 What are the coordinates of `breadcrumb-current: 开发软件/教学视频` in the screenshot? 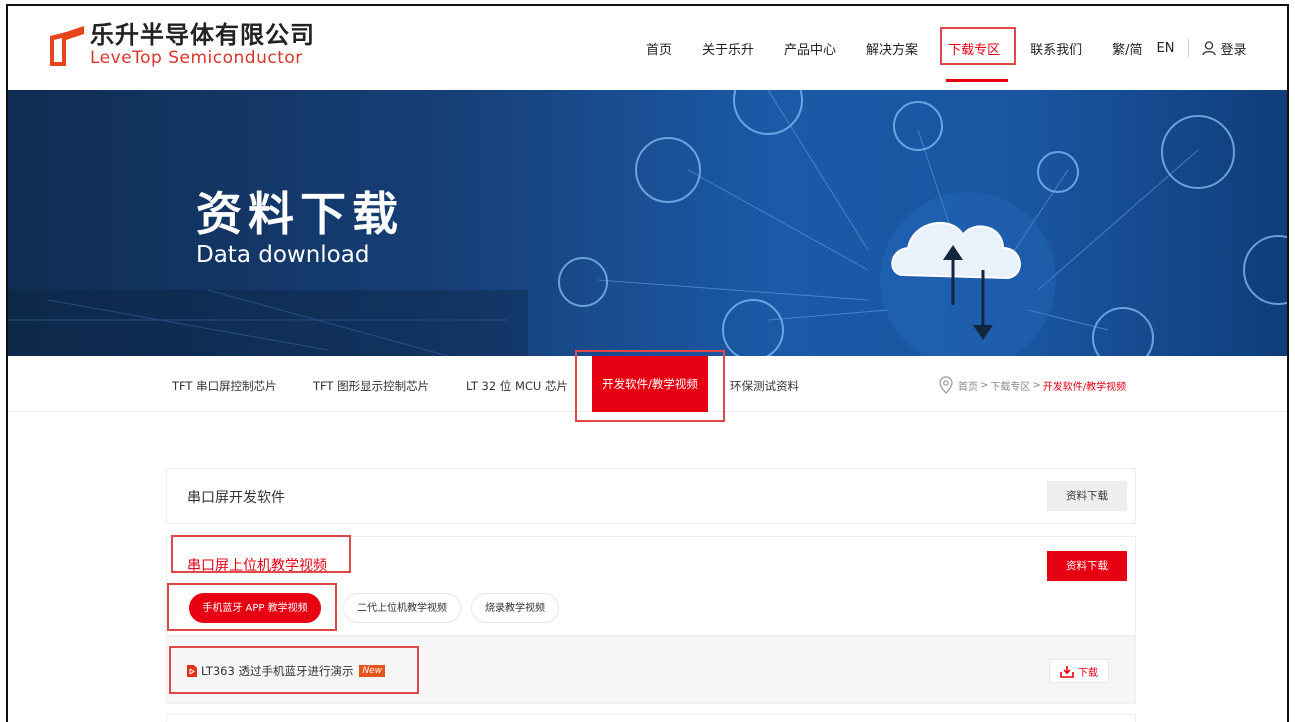 It's located at (1084, 387).